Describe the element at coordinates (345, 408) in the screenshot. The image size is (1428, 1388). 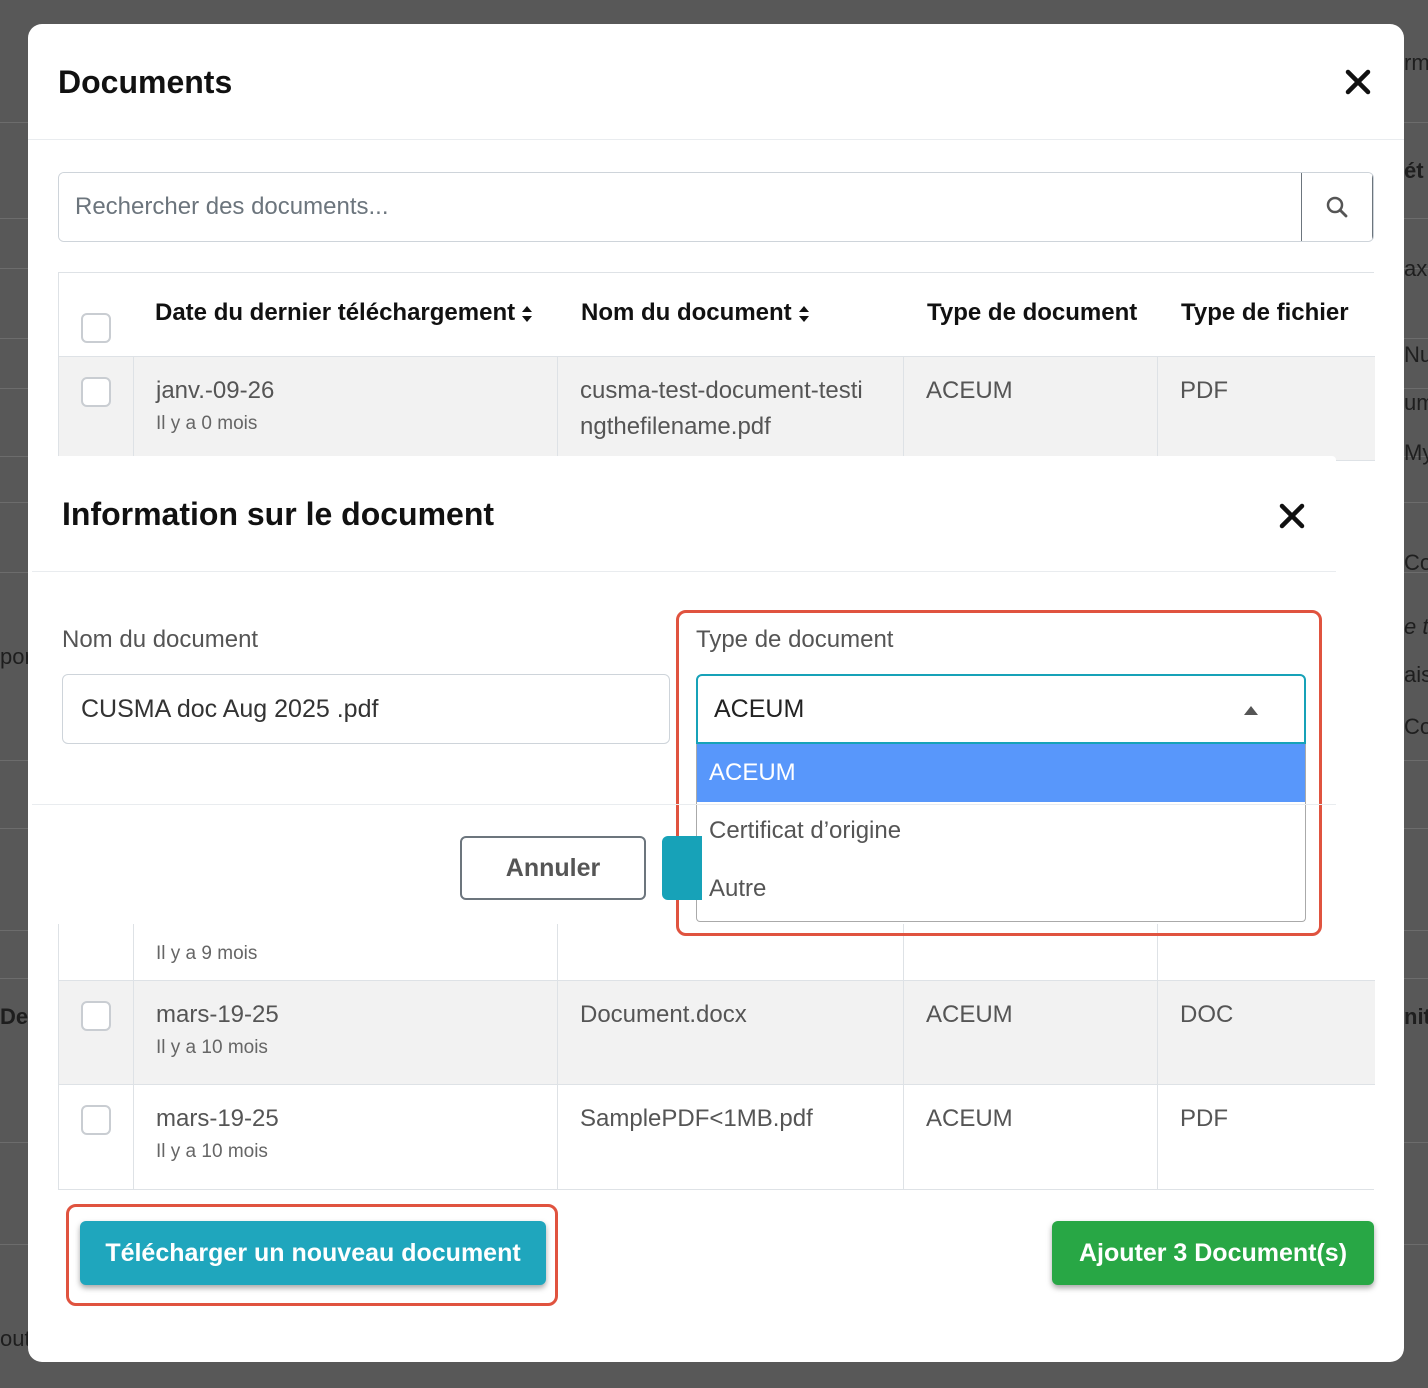
I see `date-cell: janv.-09-26 Il y a 0 mois` at that location.